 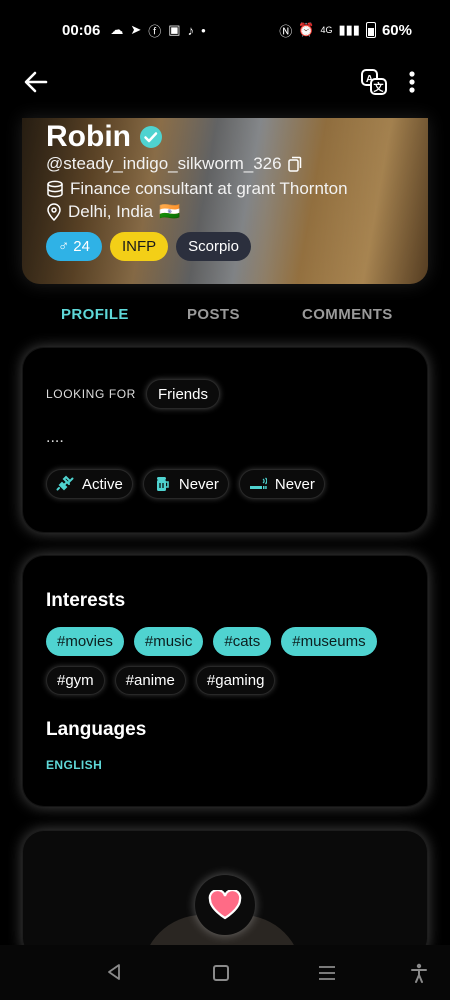 I want to click on habit-exercise-label: Active, so click(x=102, y=484).